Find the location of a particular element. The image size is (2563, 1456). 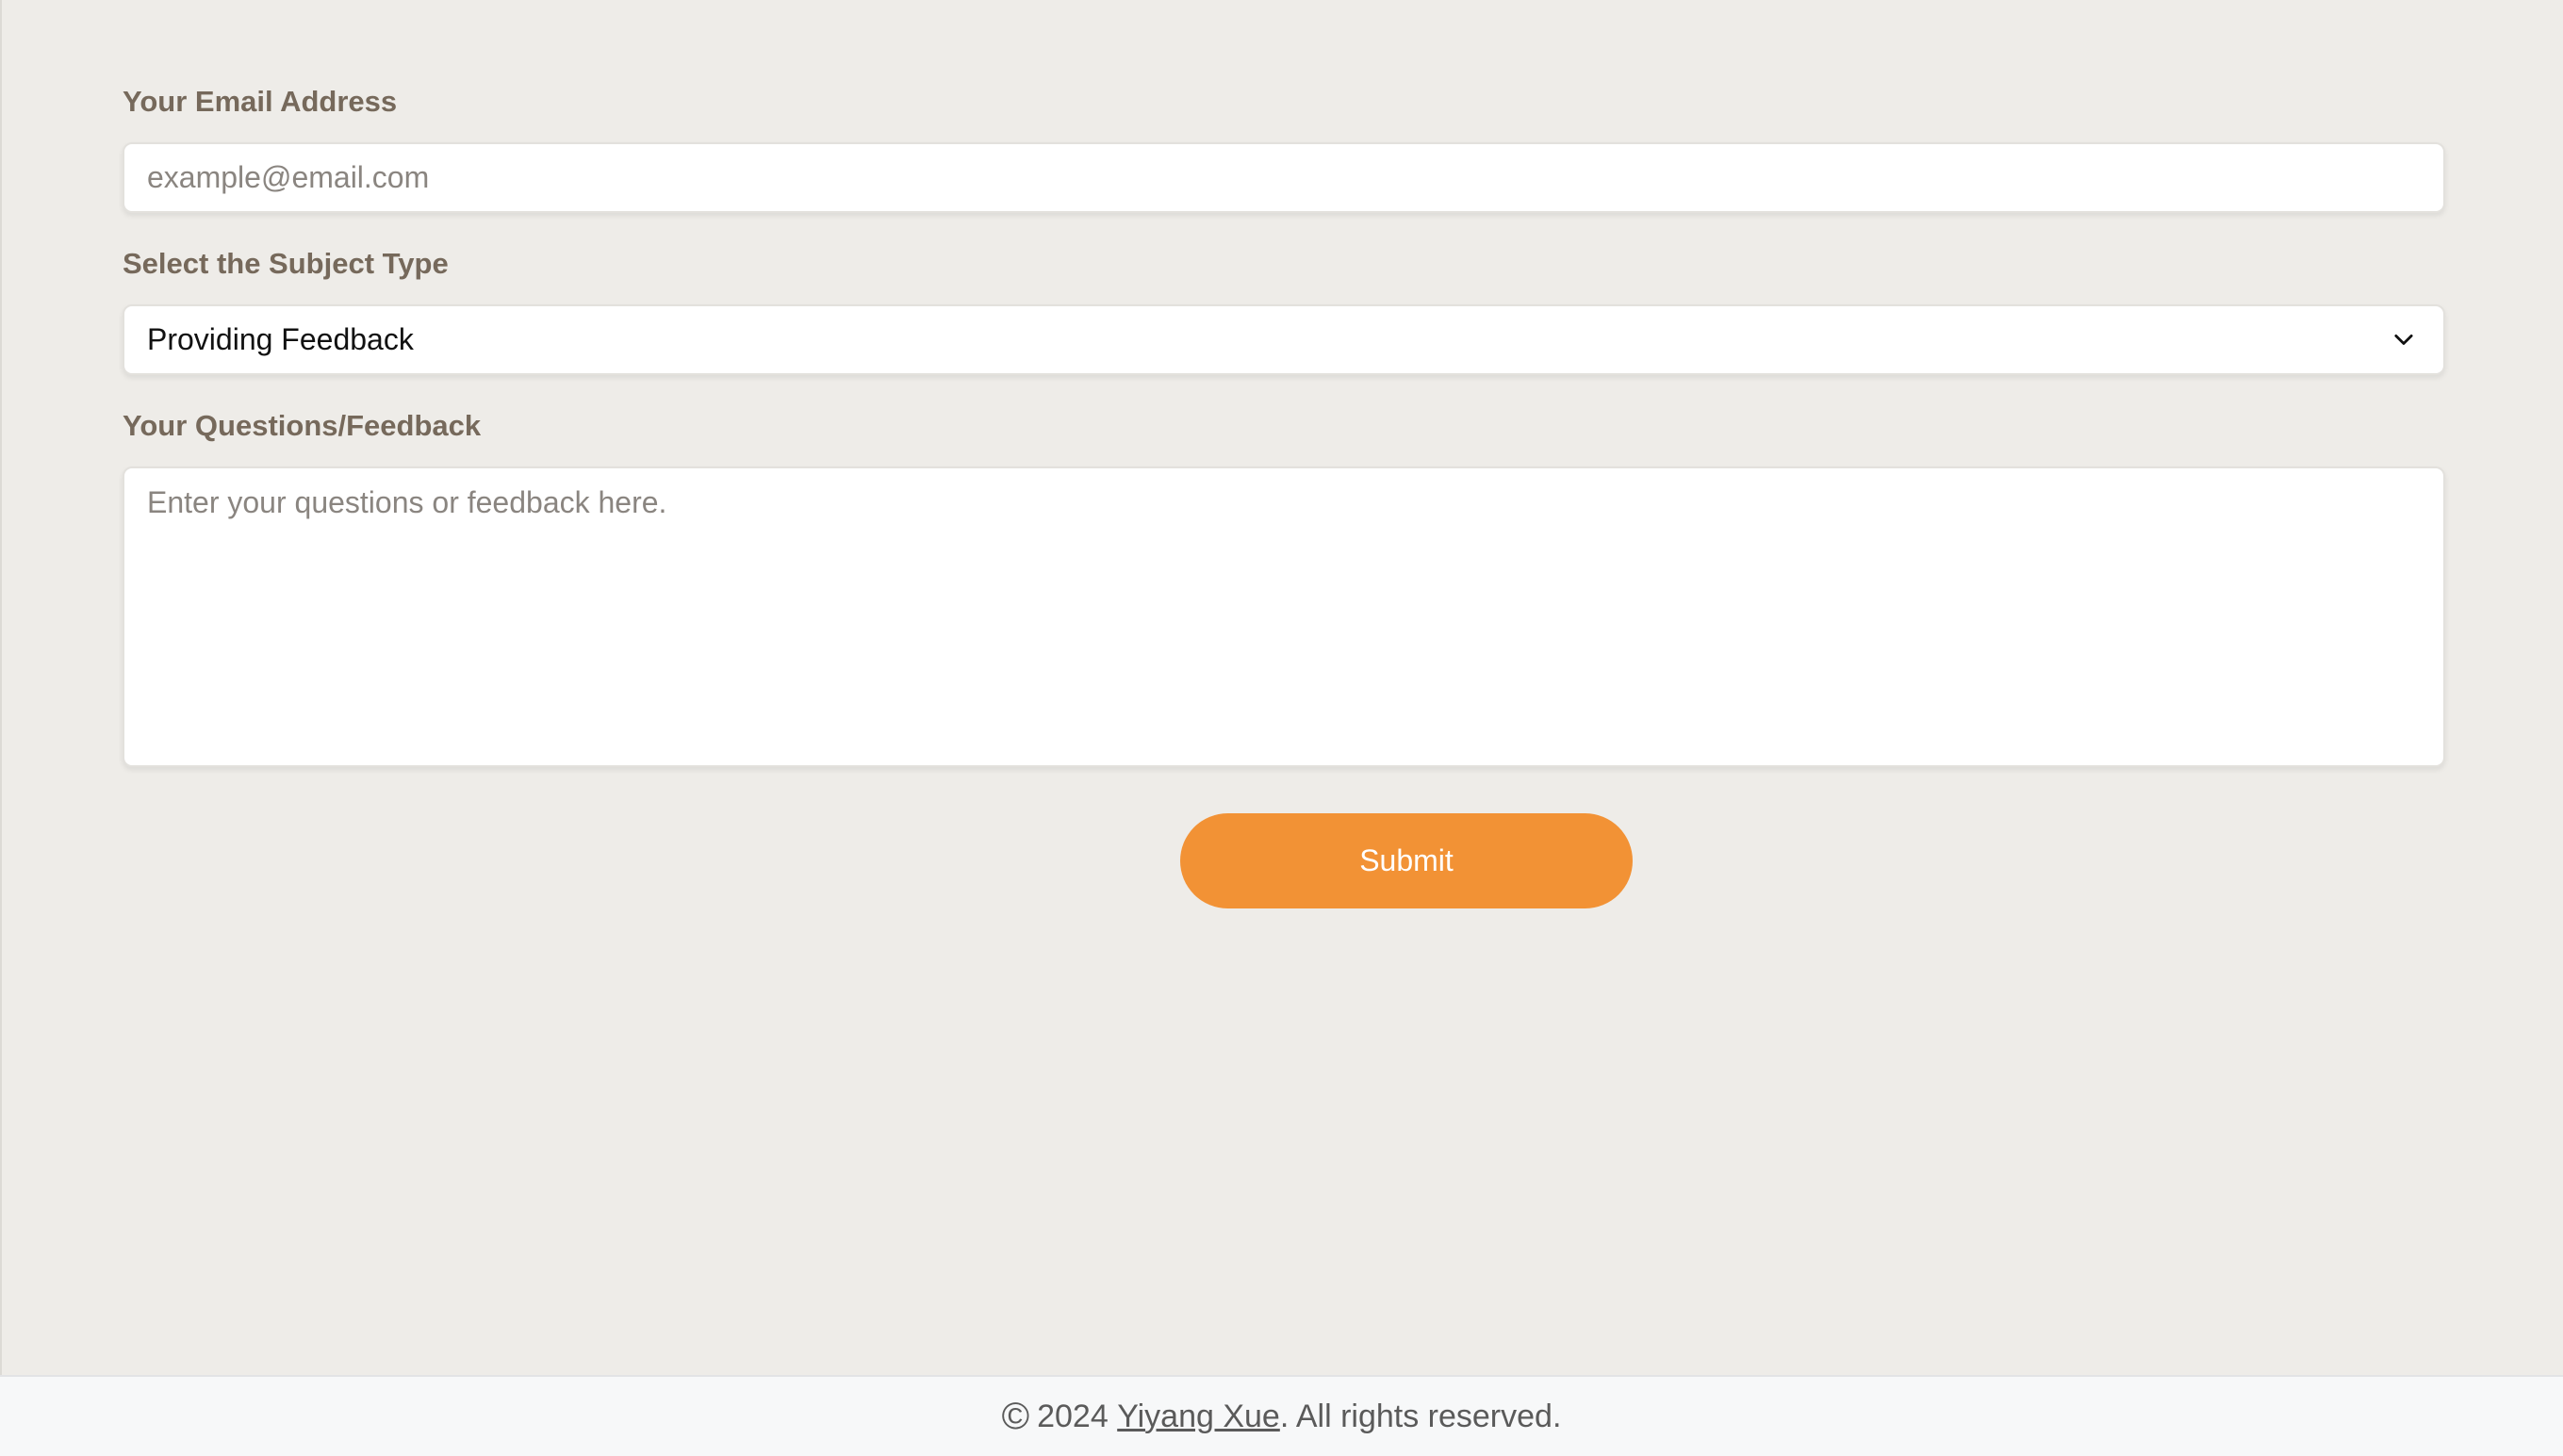

email-input is located at coordinates (1283, 177).